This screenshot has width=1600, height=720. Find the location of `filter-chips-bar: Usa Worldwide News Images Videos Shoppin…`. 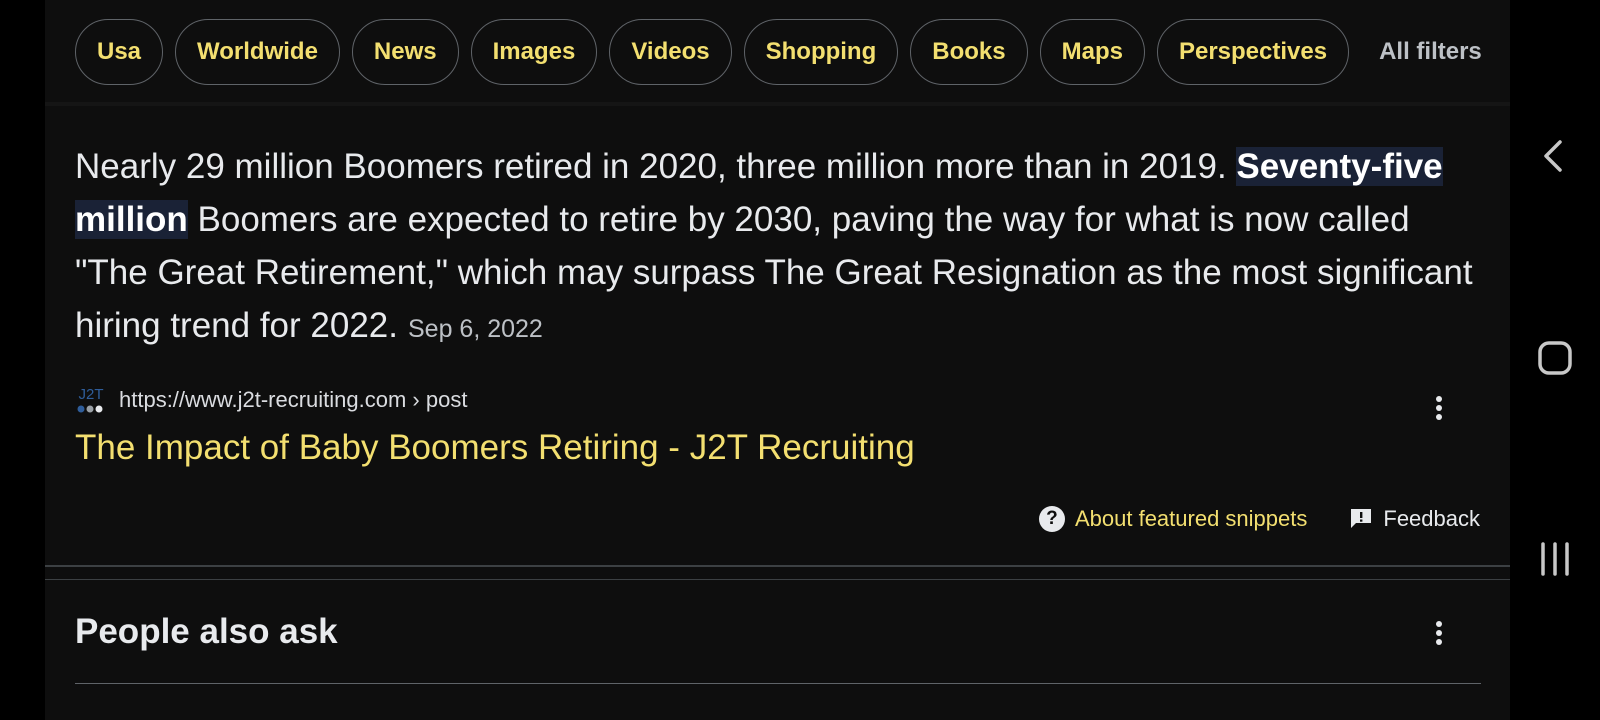

filter-chips-bar: Usa Worldwide News Images Videos Shoppin… is located at coordinates (777, 53).